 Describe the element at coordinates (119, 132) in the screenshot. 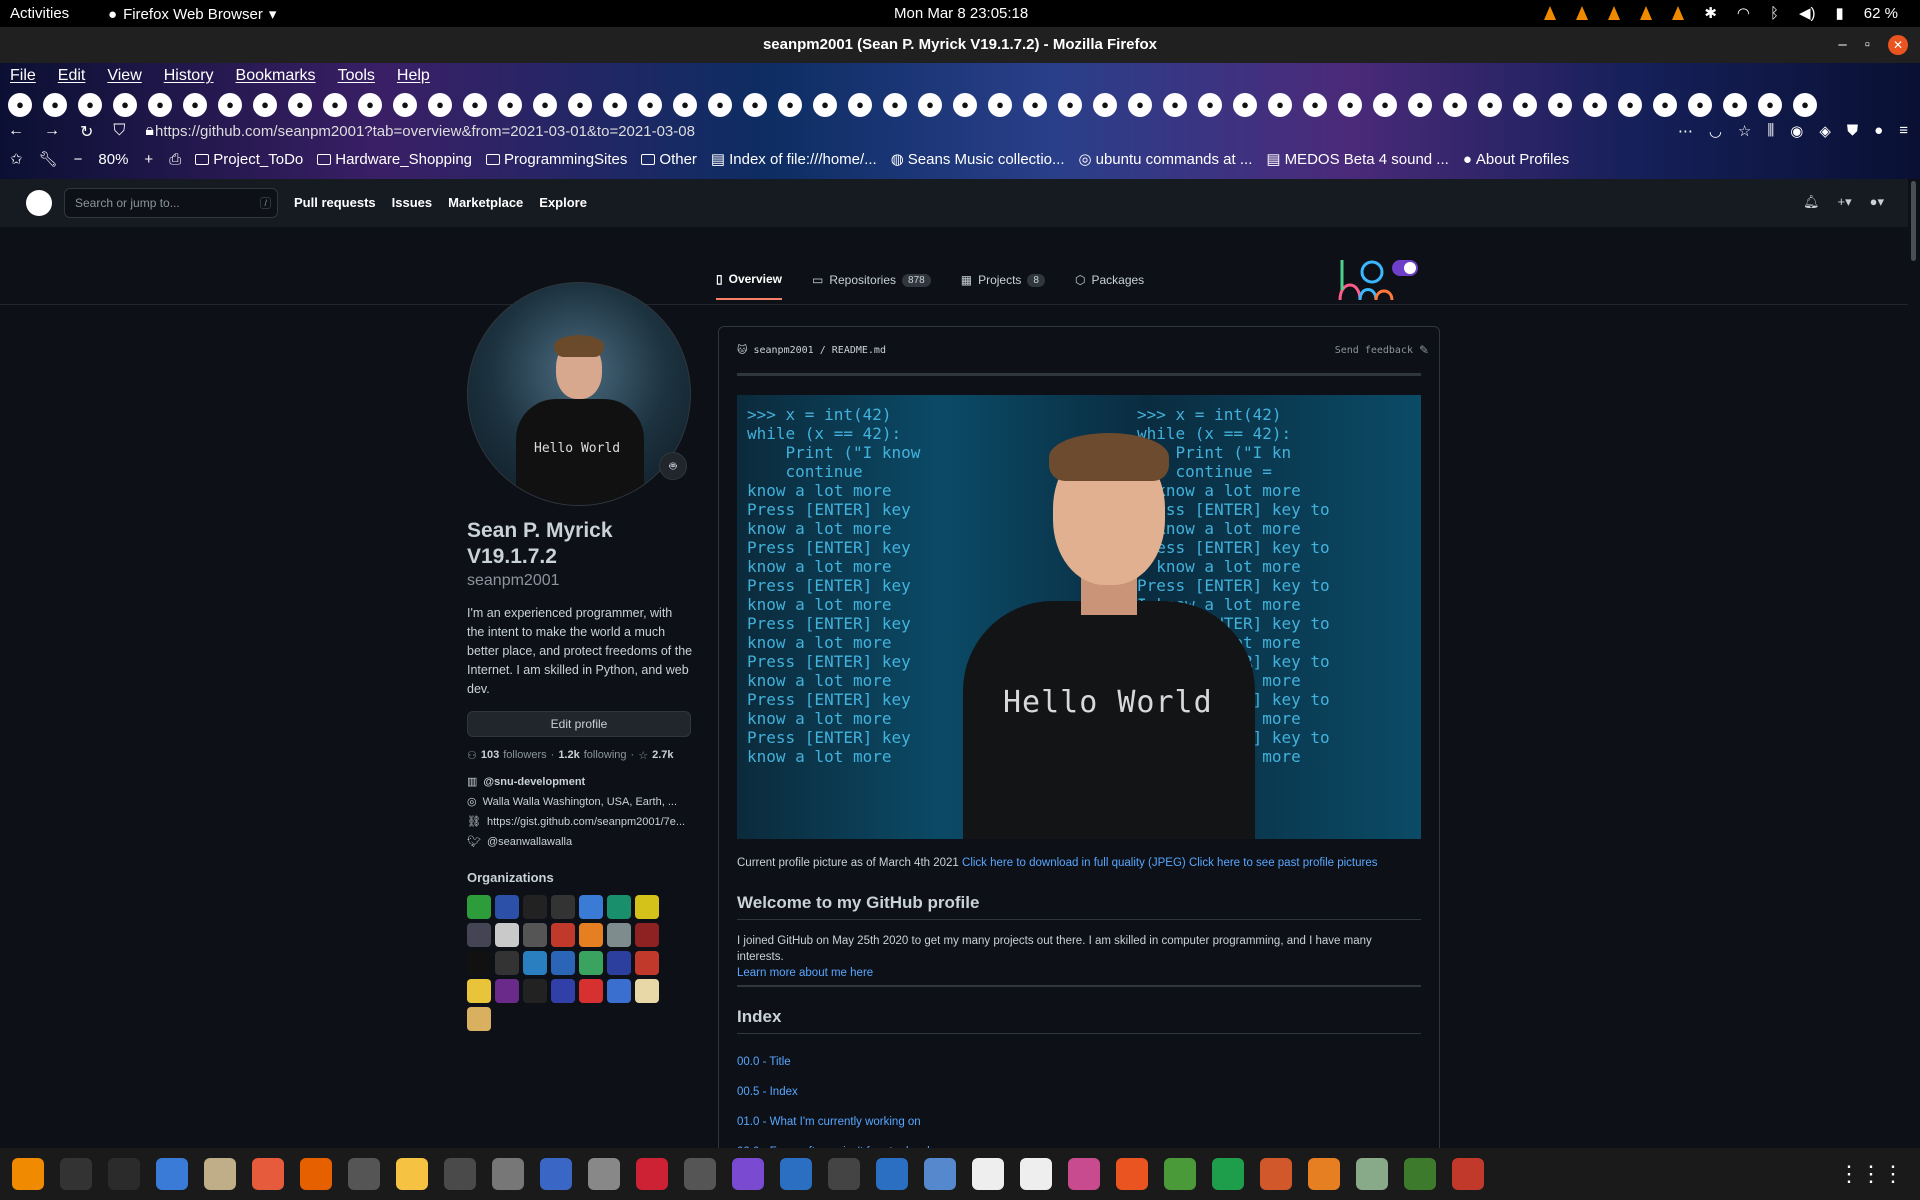

I see `shield-icon: ⛉` at that location.